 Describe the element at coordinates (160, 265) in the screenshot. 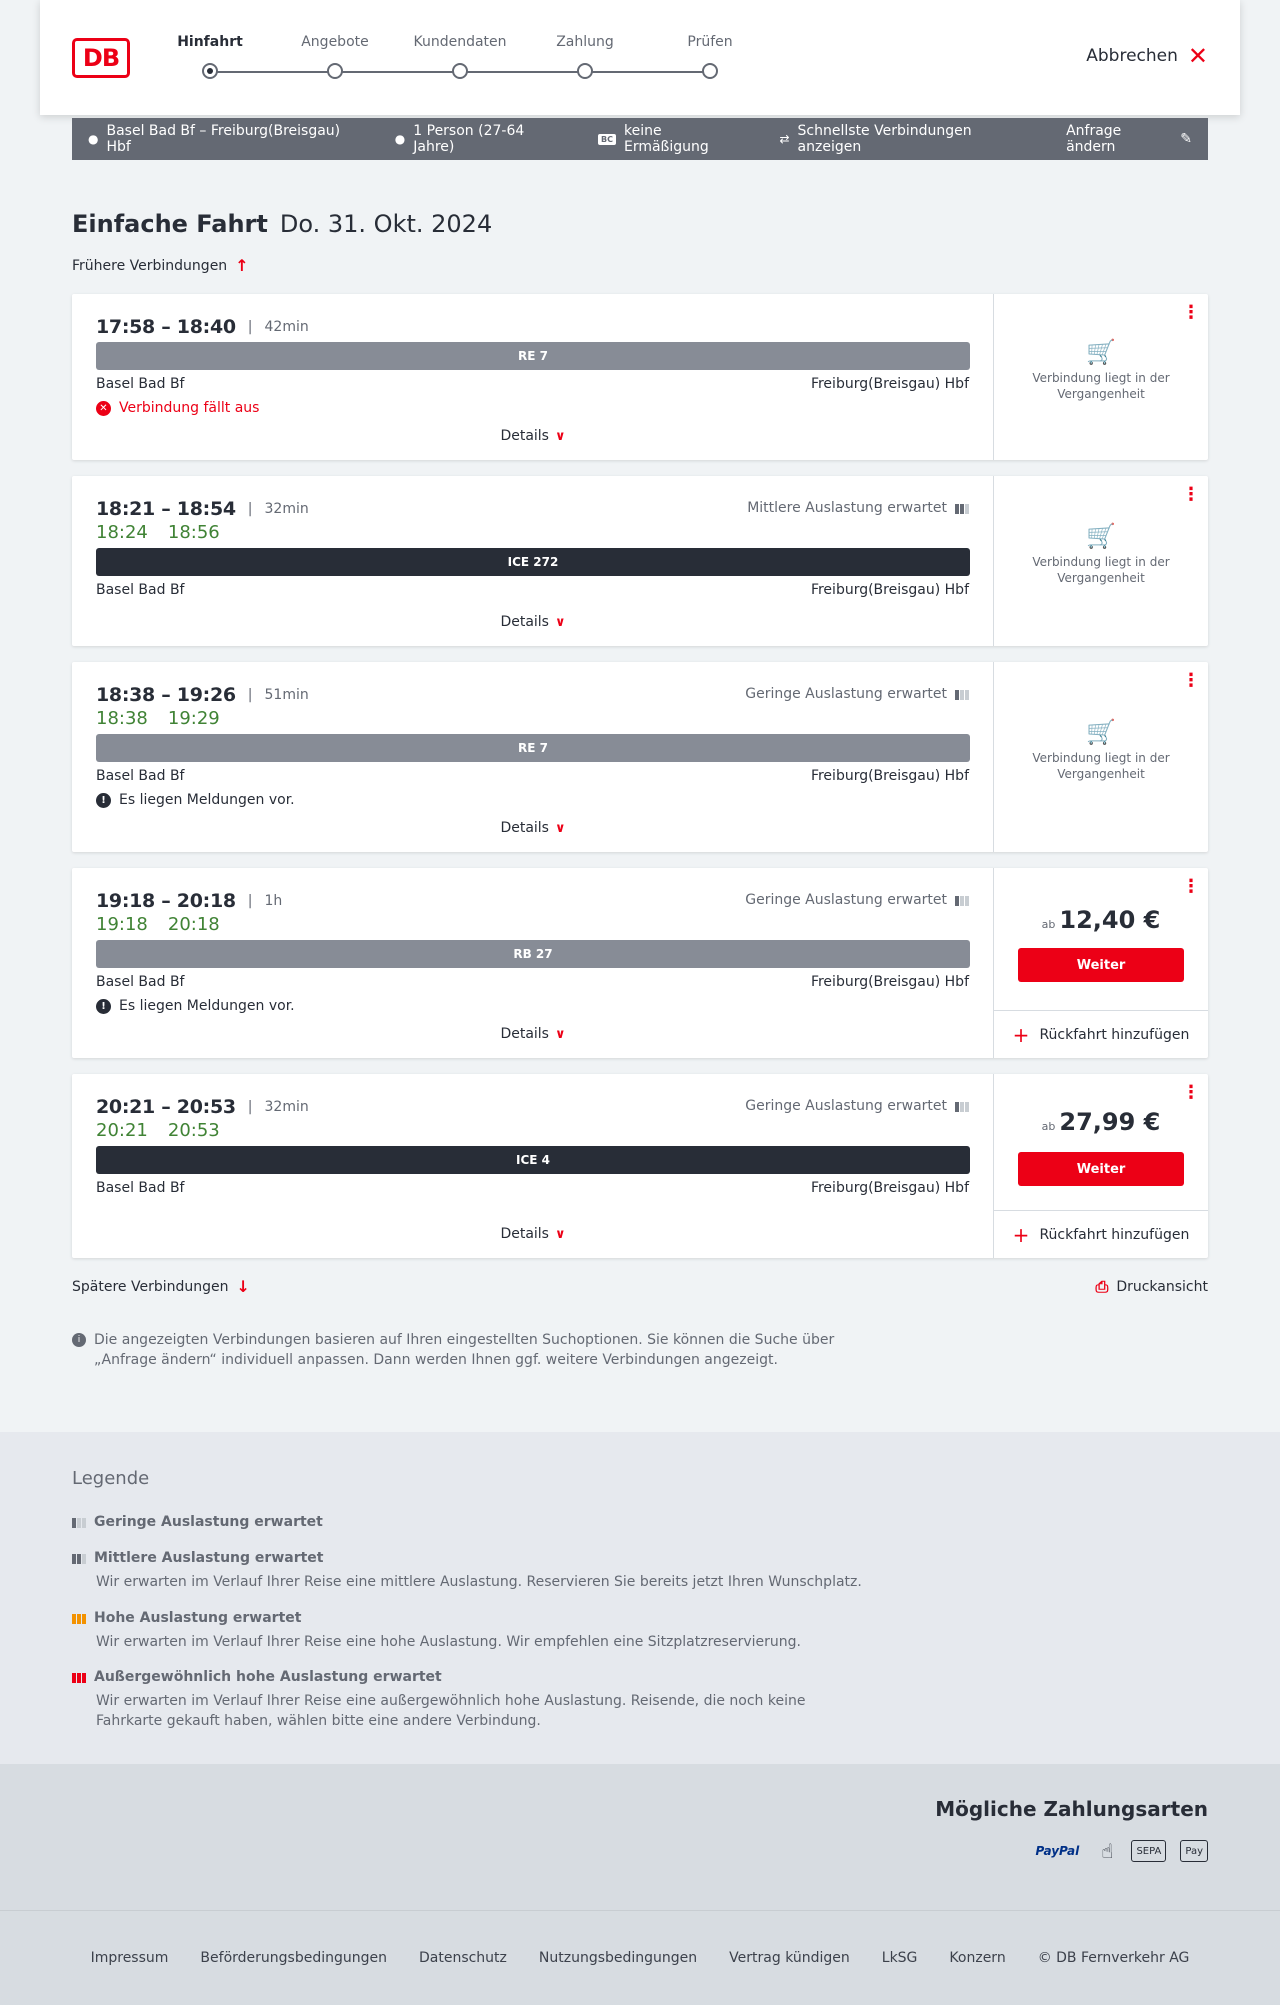

I see `earlier-connections-link: Frühere Verbindungen ↑` at that location.